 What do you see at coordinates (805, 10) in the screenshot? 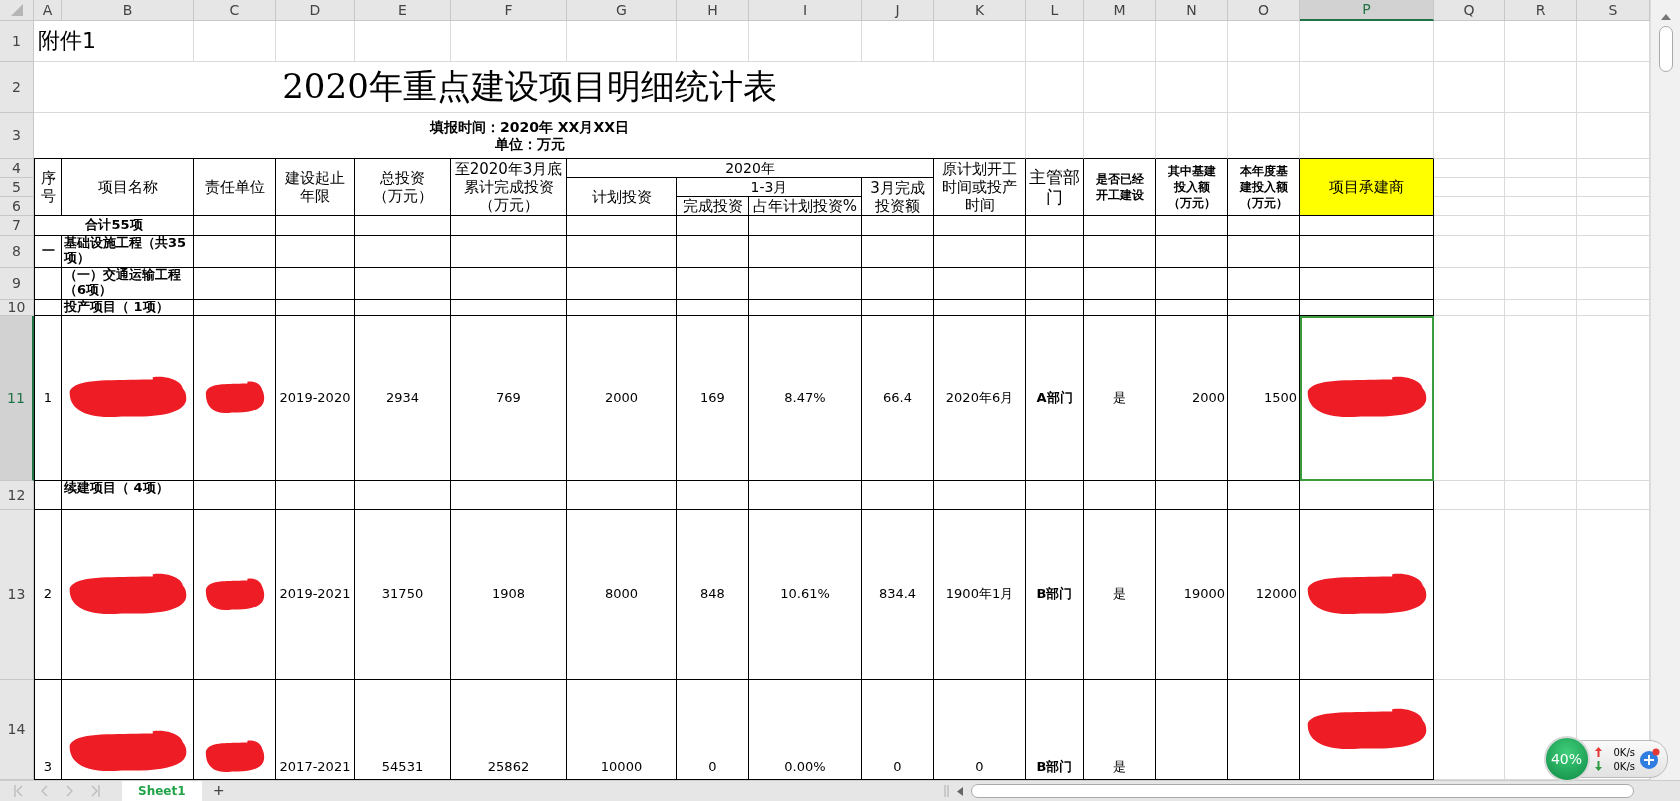
I see `column-header: I` at bounding box center [805, 10].